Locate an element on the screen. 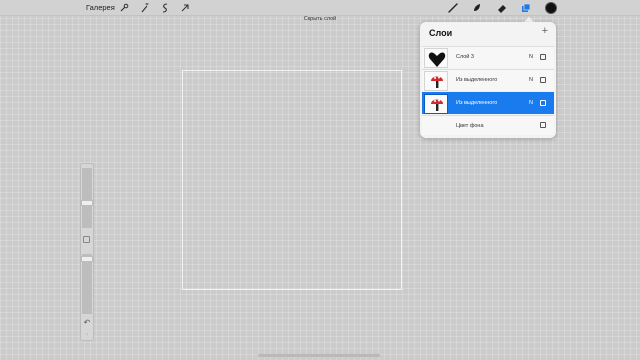 The width and height of the screenshot is (640, 360). layer-row: Слой 3 N is located at coordinates (488, 57).